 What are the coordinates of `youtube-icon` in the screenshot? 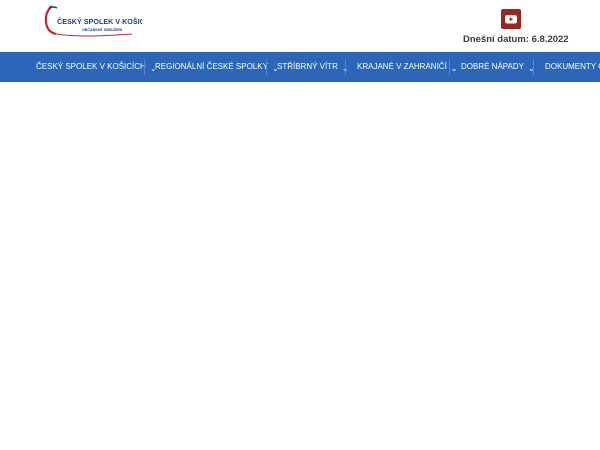 It's located at (511, 19).